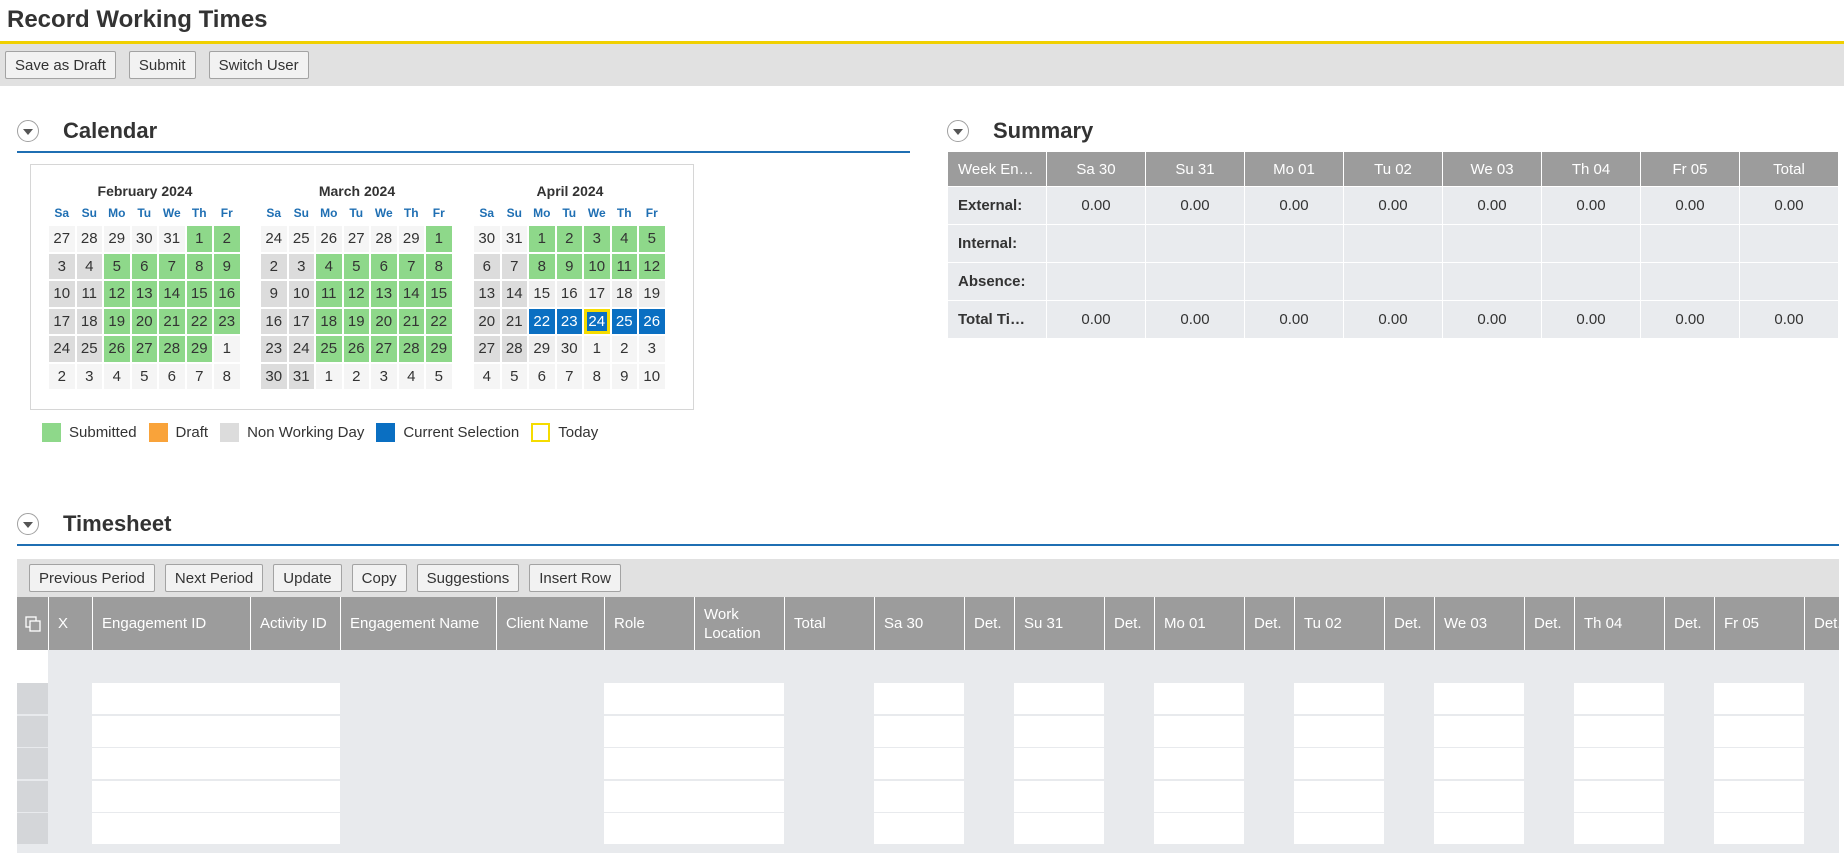 The image size is (1844, 853). Describe the element at coordinates (117, 321) in the screenshot. I see `calendar-day: 19` at that location.